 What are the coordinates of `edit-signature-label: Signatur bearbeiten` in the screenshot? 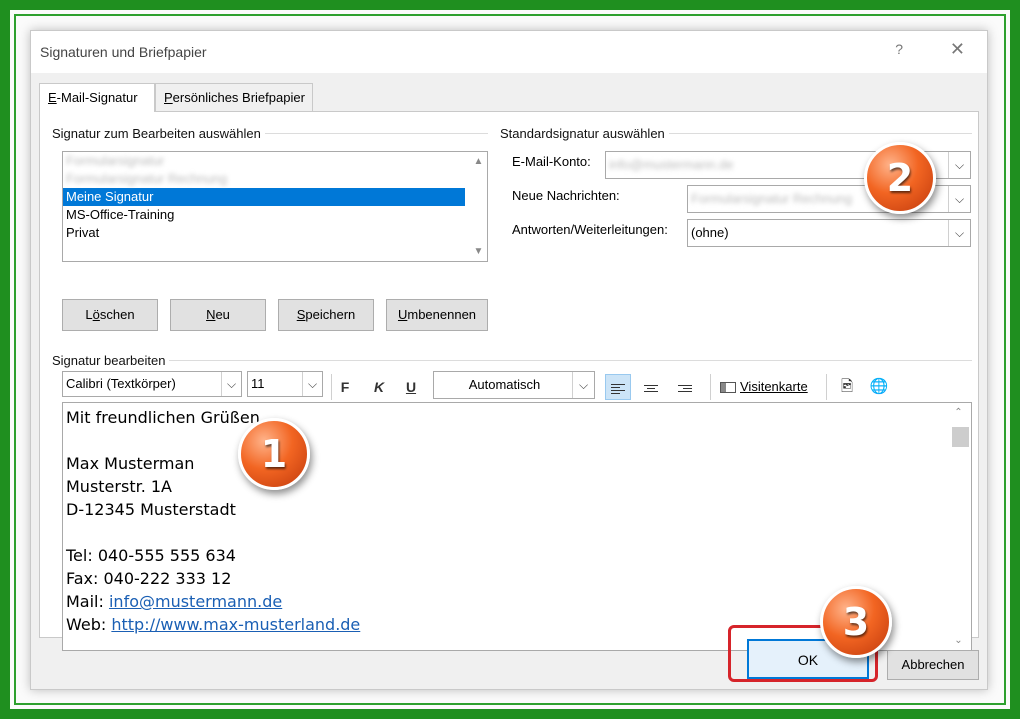 It's located at (111, 360).